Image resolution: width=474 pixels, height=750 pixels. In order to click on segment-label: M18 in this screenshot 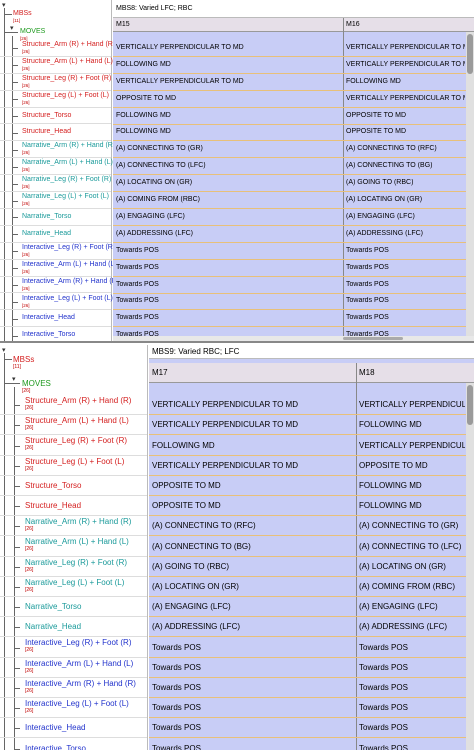, I will do `click(367, 372)`.